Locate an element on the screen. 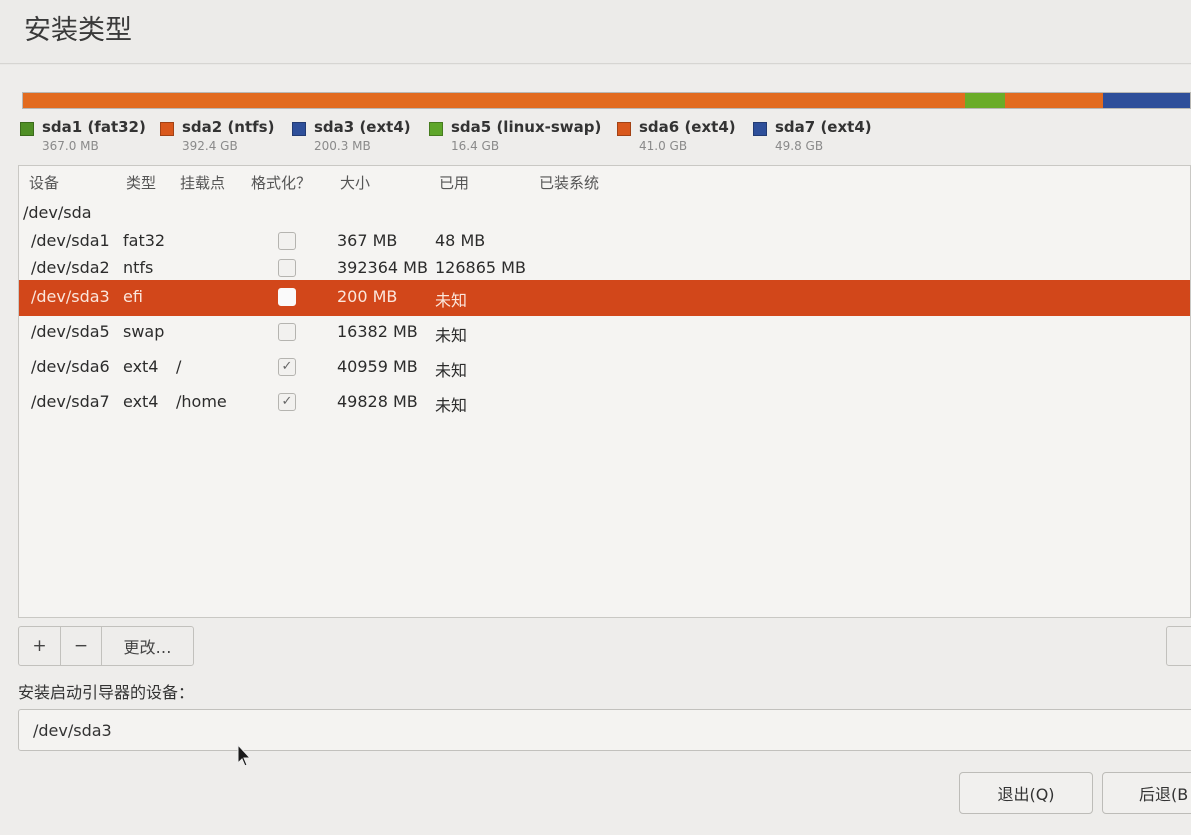  table-row: /dev/sda5 swap 16382 MB 未知 is located at coordinates (604, 332).